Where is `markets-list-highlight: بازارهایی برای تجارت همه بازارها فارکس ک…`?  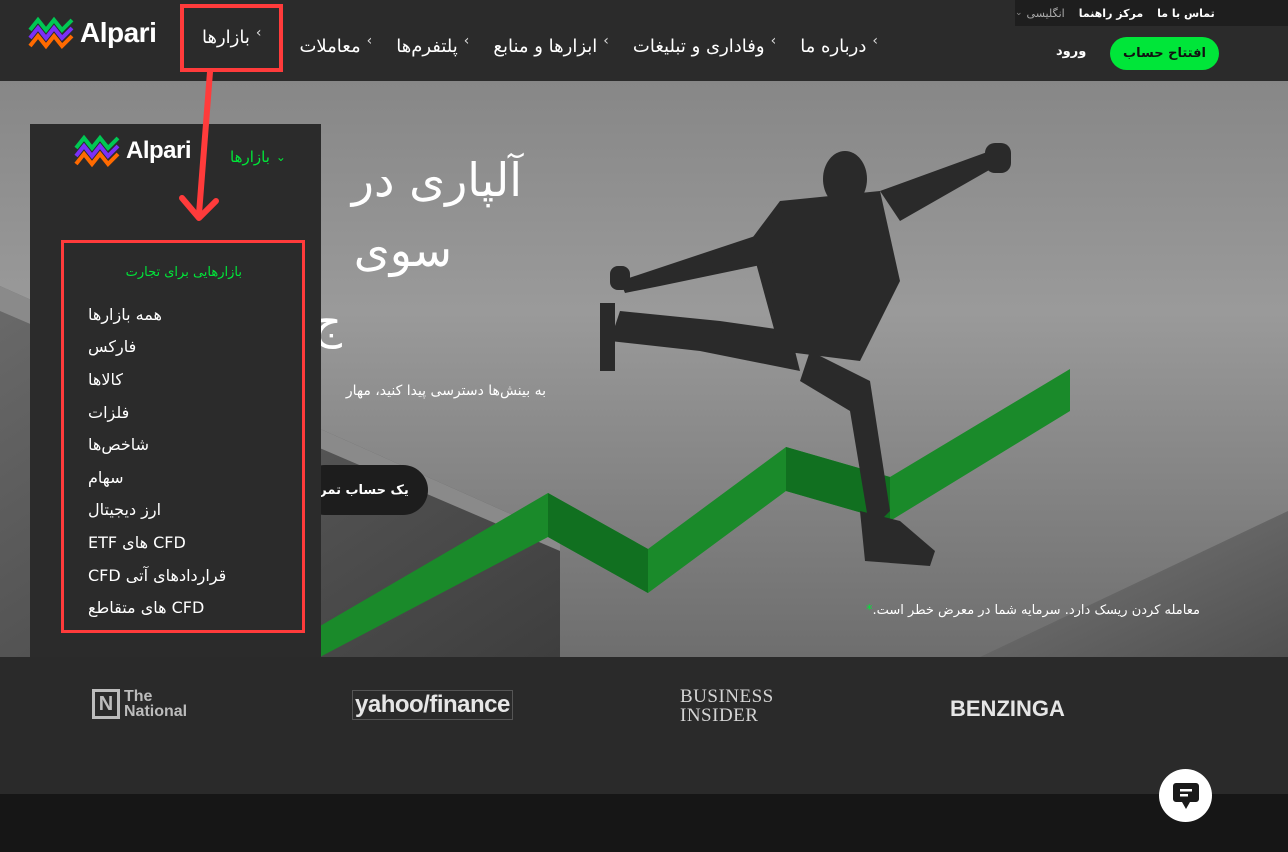
markets-list-highlight: بازارهایی برای تجارت همه بازارها فارکس ک… is located at coordinates (183, 436).